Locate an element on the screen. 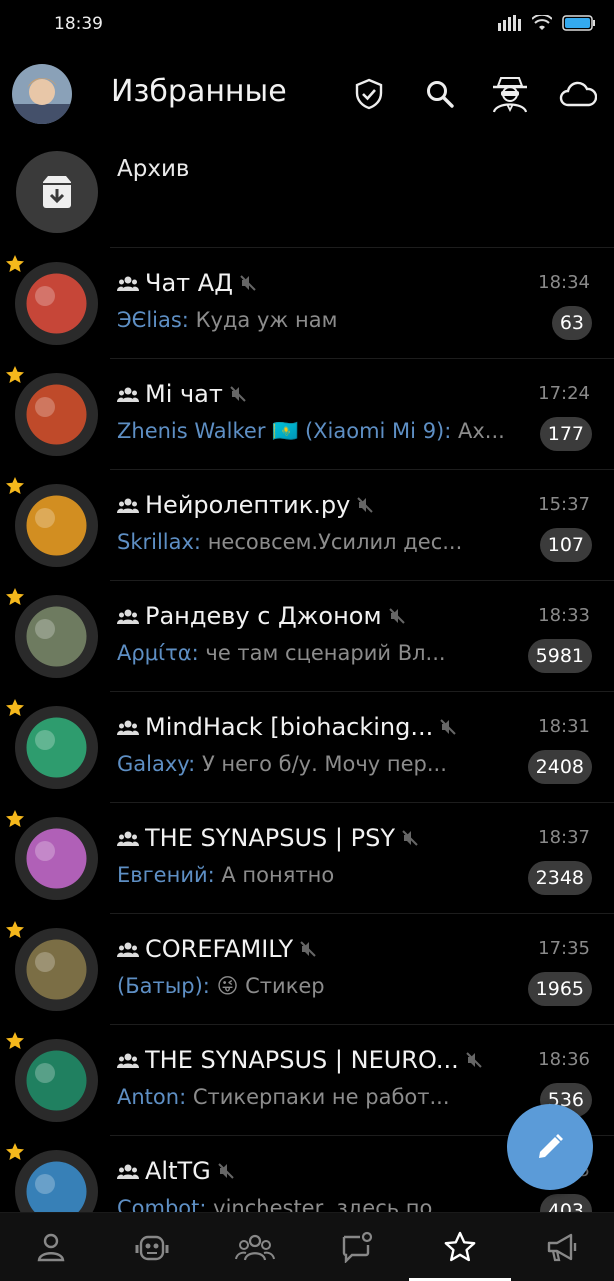 This screenshot has height=1281, width=614. chat-sender: Anton: is located at coordinates (152, 1097).